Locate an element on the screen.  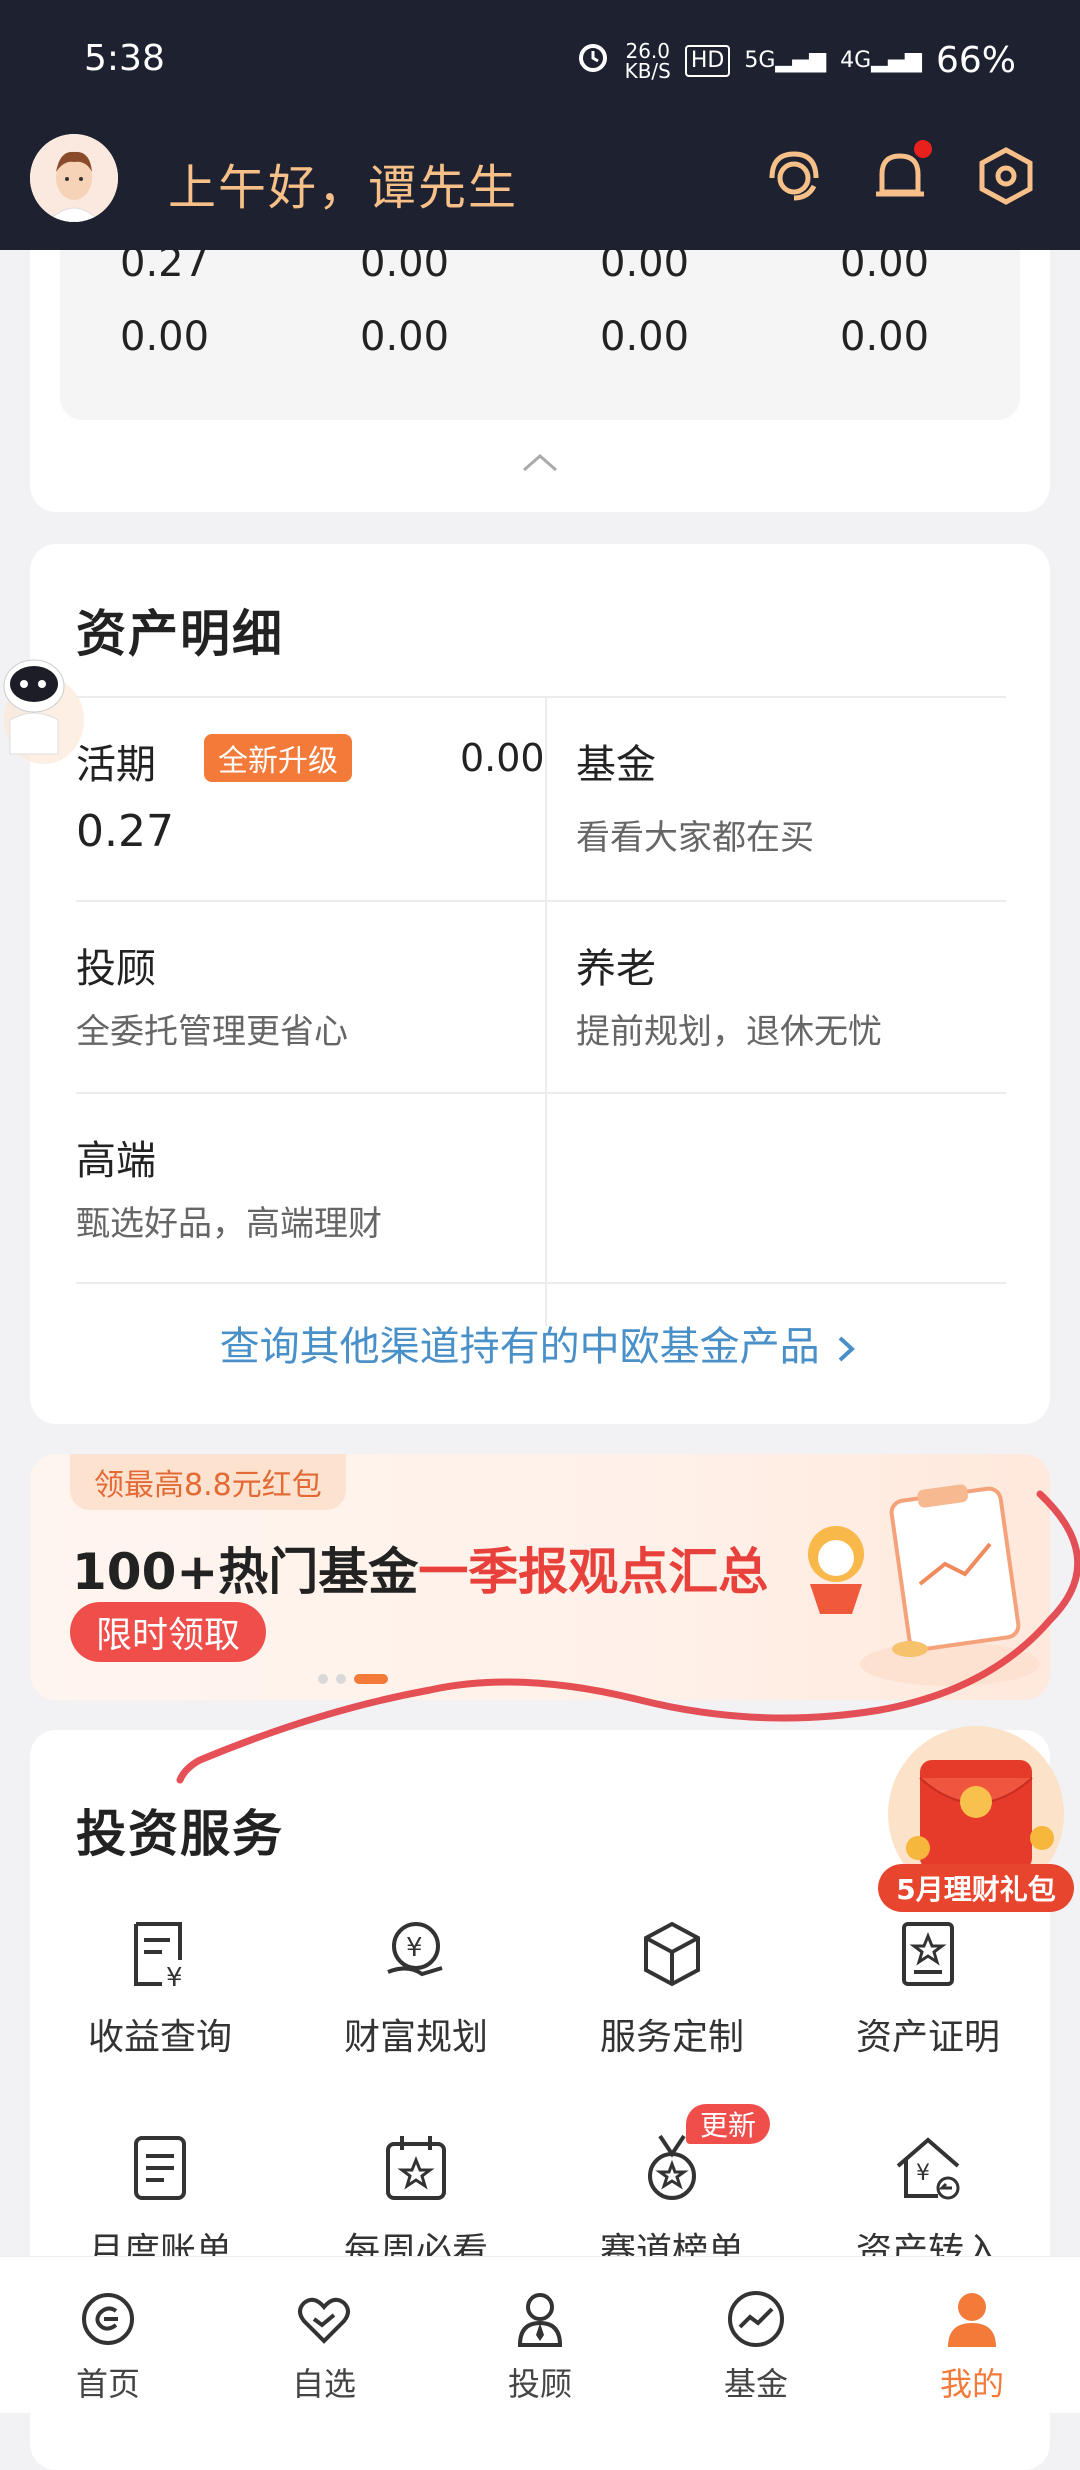
tab-label: 基金 is located at coordinates (755, 2384).